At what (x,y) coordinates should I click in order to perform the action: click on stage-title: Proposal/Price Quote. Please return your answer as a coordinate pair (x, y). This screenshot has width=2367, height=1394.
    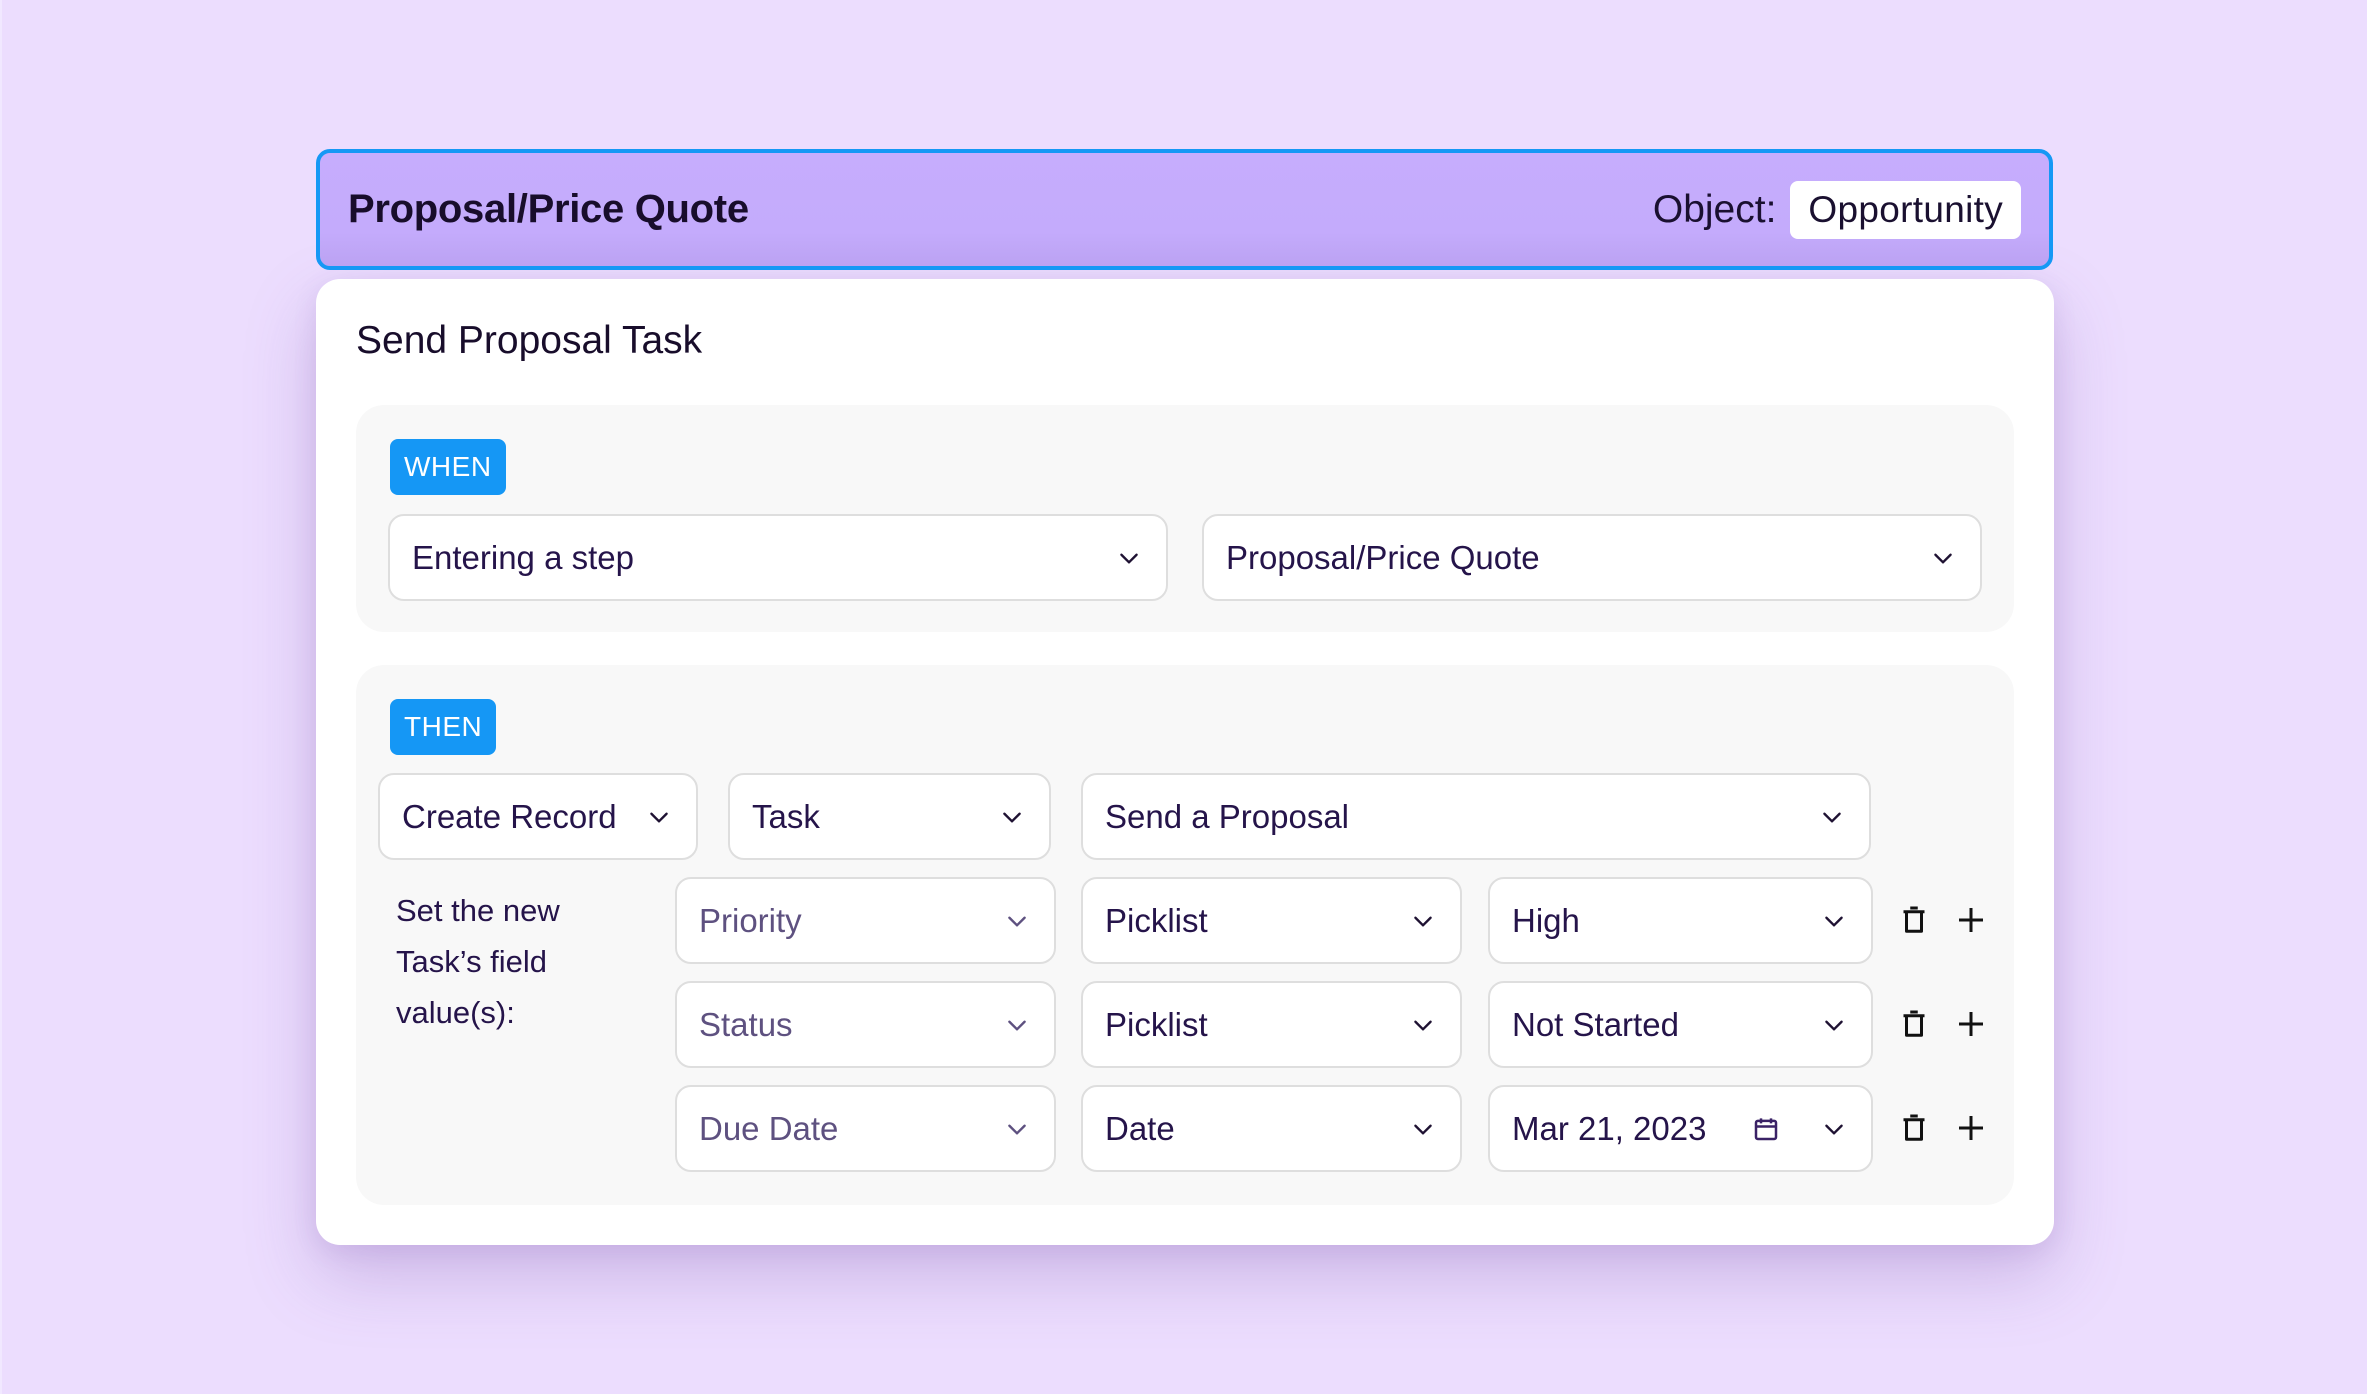
    Looking at the image, I should click on (548, 209).